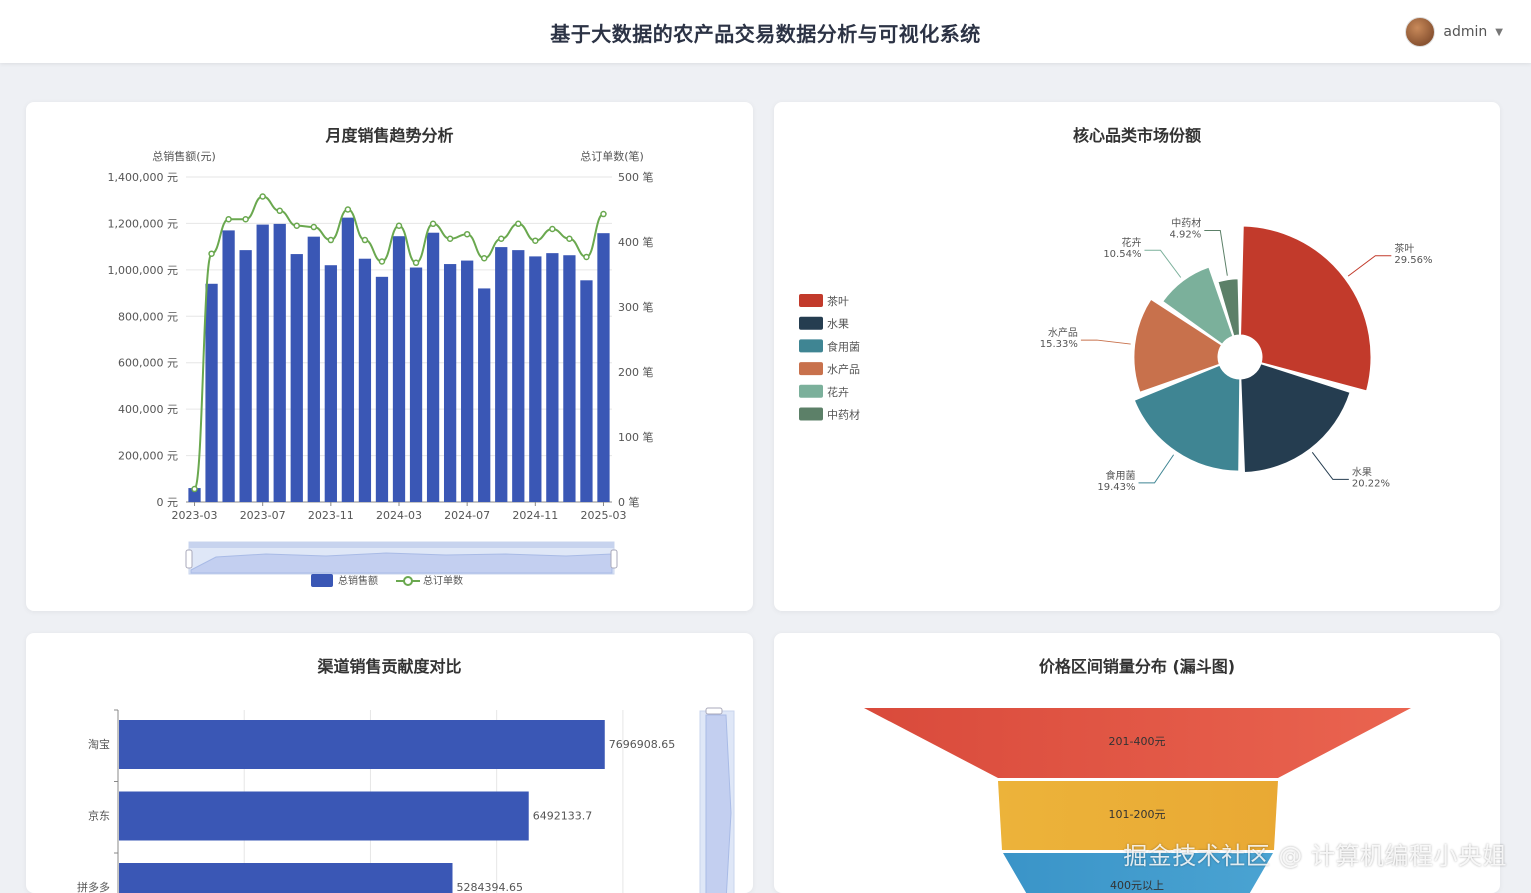 Image resolution: width=1531 pixels, height=893 pixels. I want to click on pie-label-value: 10.54%, so click(1122, 254).